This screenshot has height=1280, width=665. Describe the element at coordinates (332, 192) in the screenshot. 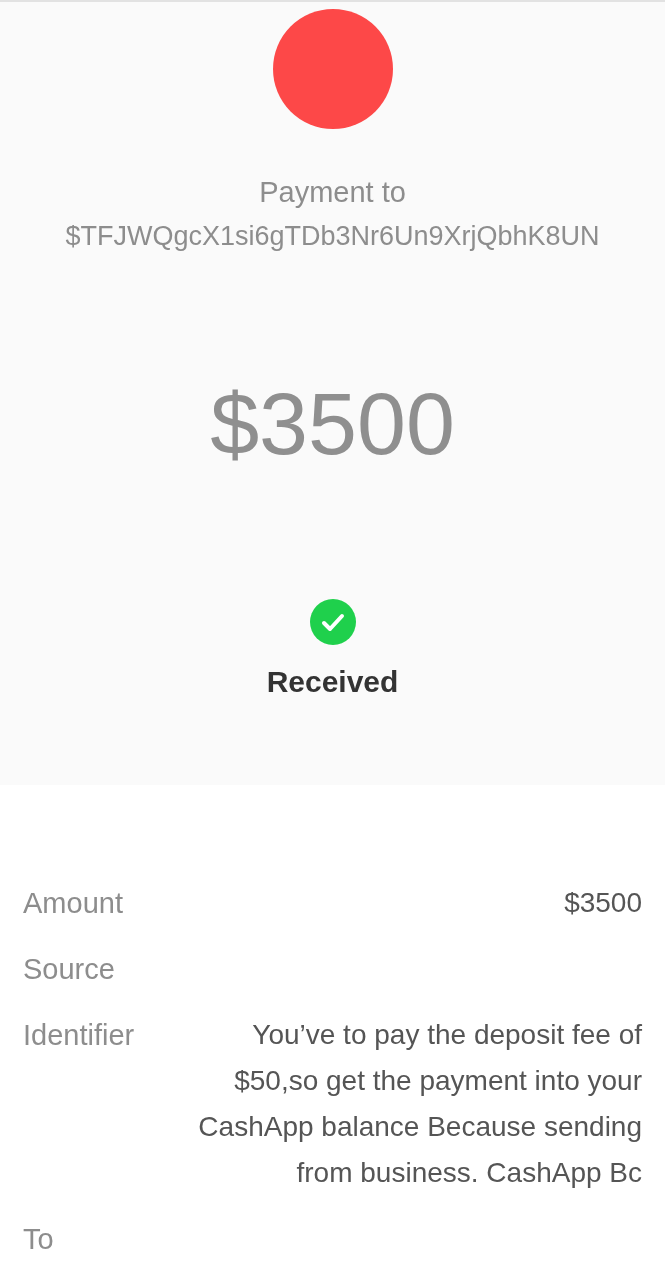

I see `payment-title: Payment to` at that location.